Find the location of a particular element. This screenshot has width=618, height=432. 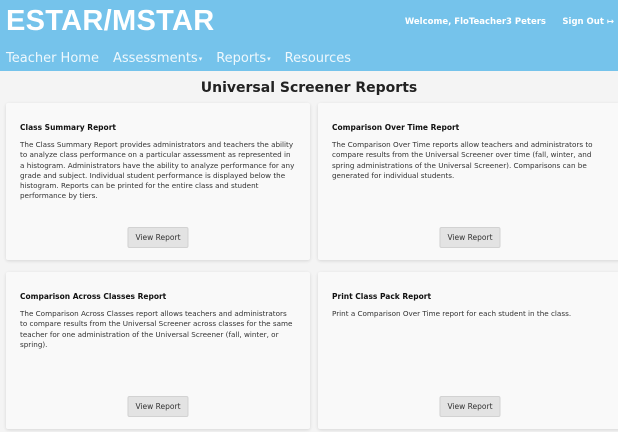

sign-out-link: Sign Out ↦ is located at coordinates (588, 22).